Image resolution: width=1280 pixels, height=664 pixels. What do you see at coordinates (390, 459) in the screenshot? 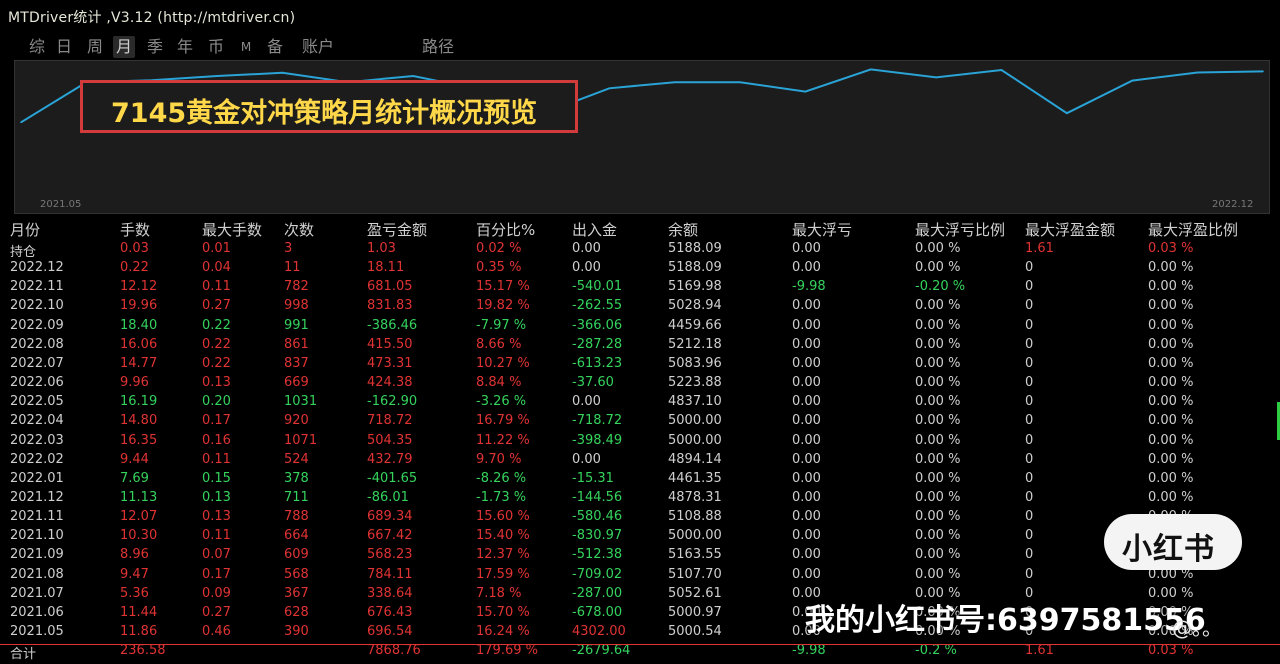
I see `cell-pnl: 432.79` at bounding box center [390, 459].